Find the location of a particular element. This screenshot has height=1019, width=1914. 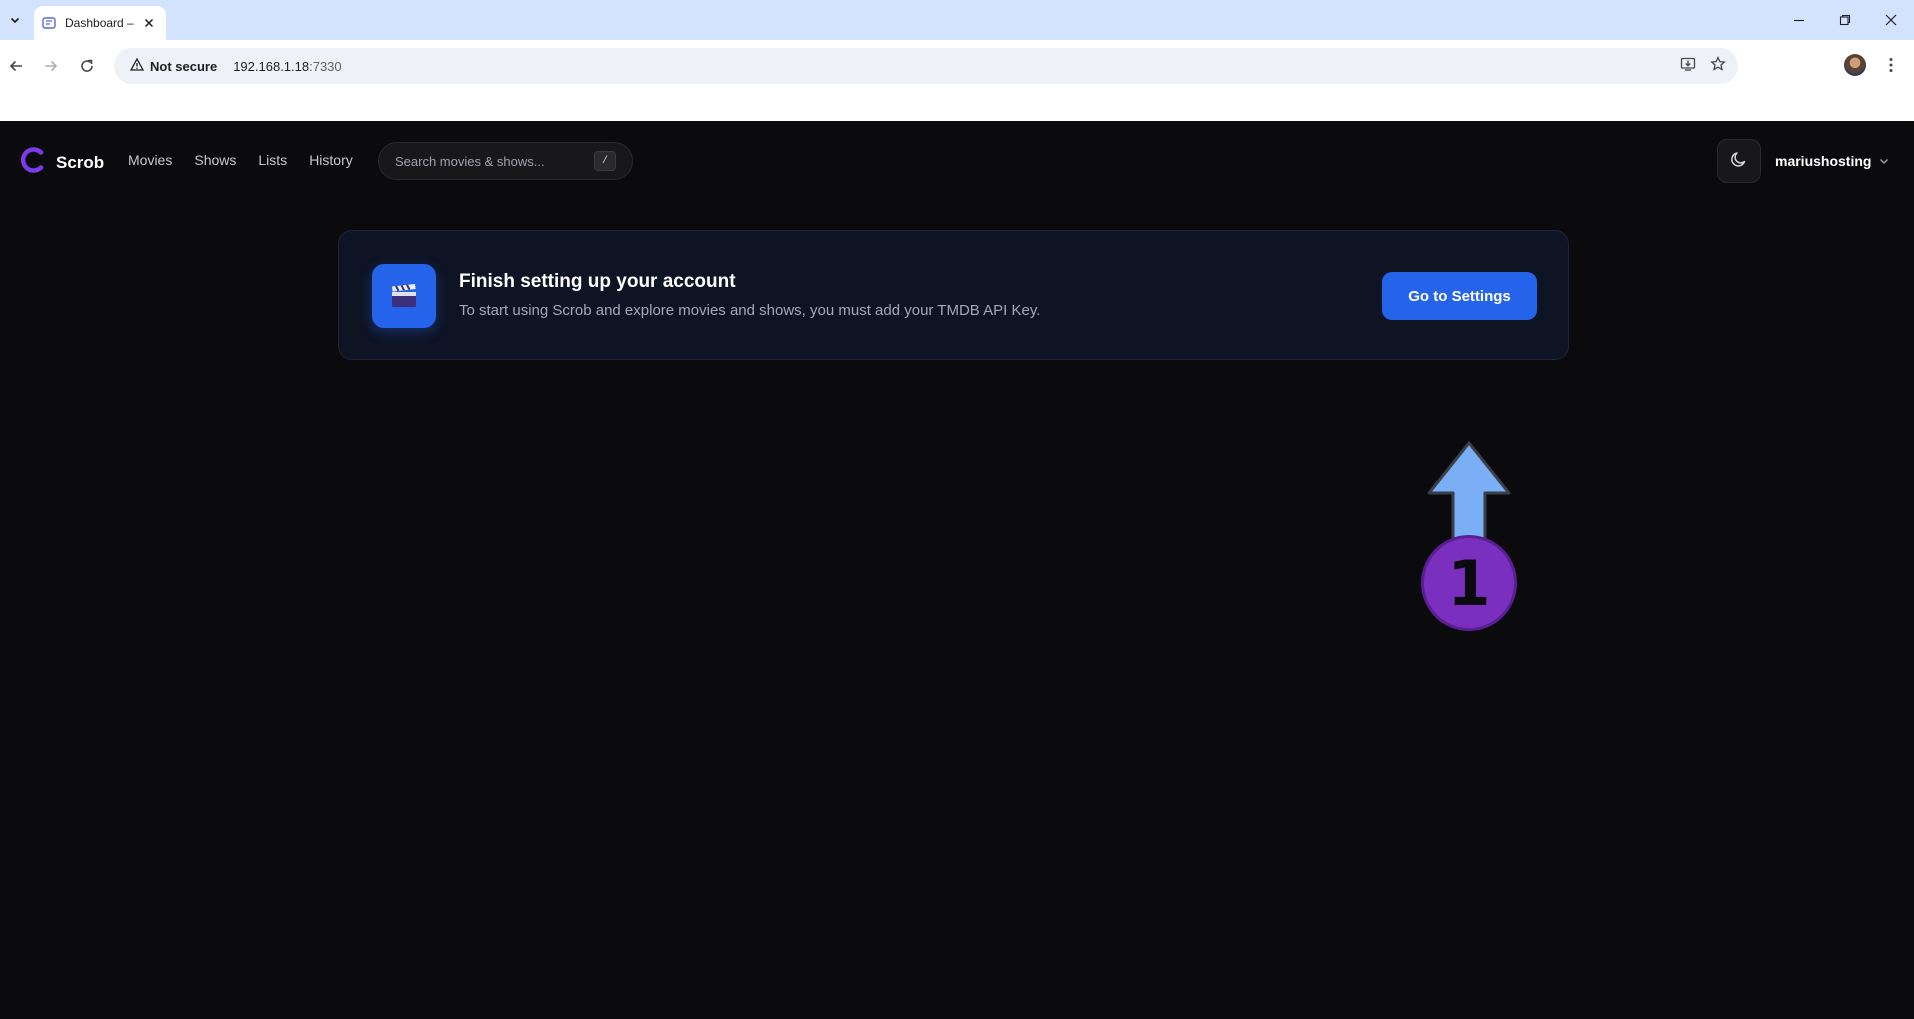

search-box: / is located at coordinates (505, 161).